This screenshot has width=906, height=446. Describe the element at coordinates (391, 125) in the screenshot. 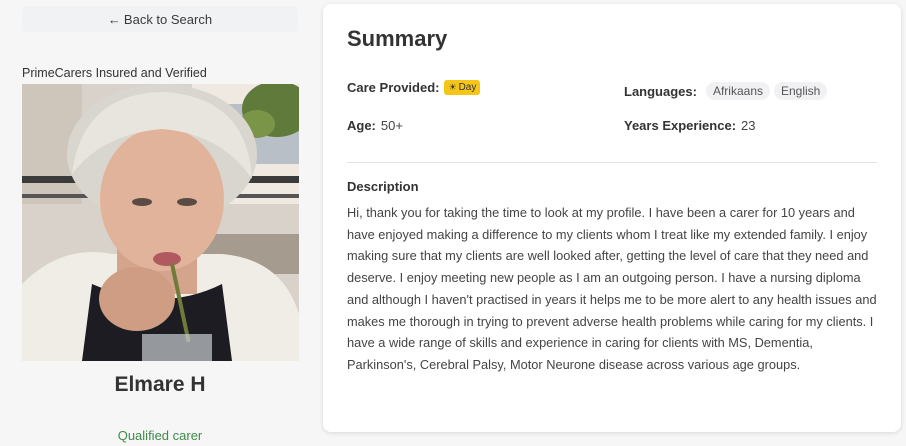

I see `age-value: 50+` at that location.